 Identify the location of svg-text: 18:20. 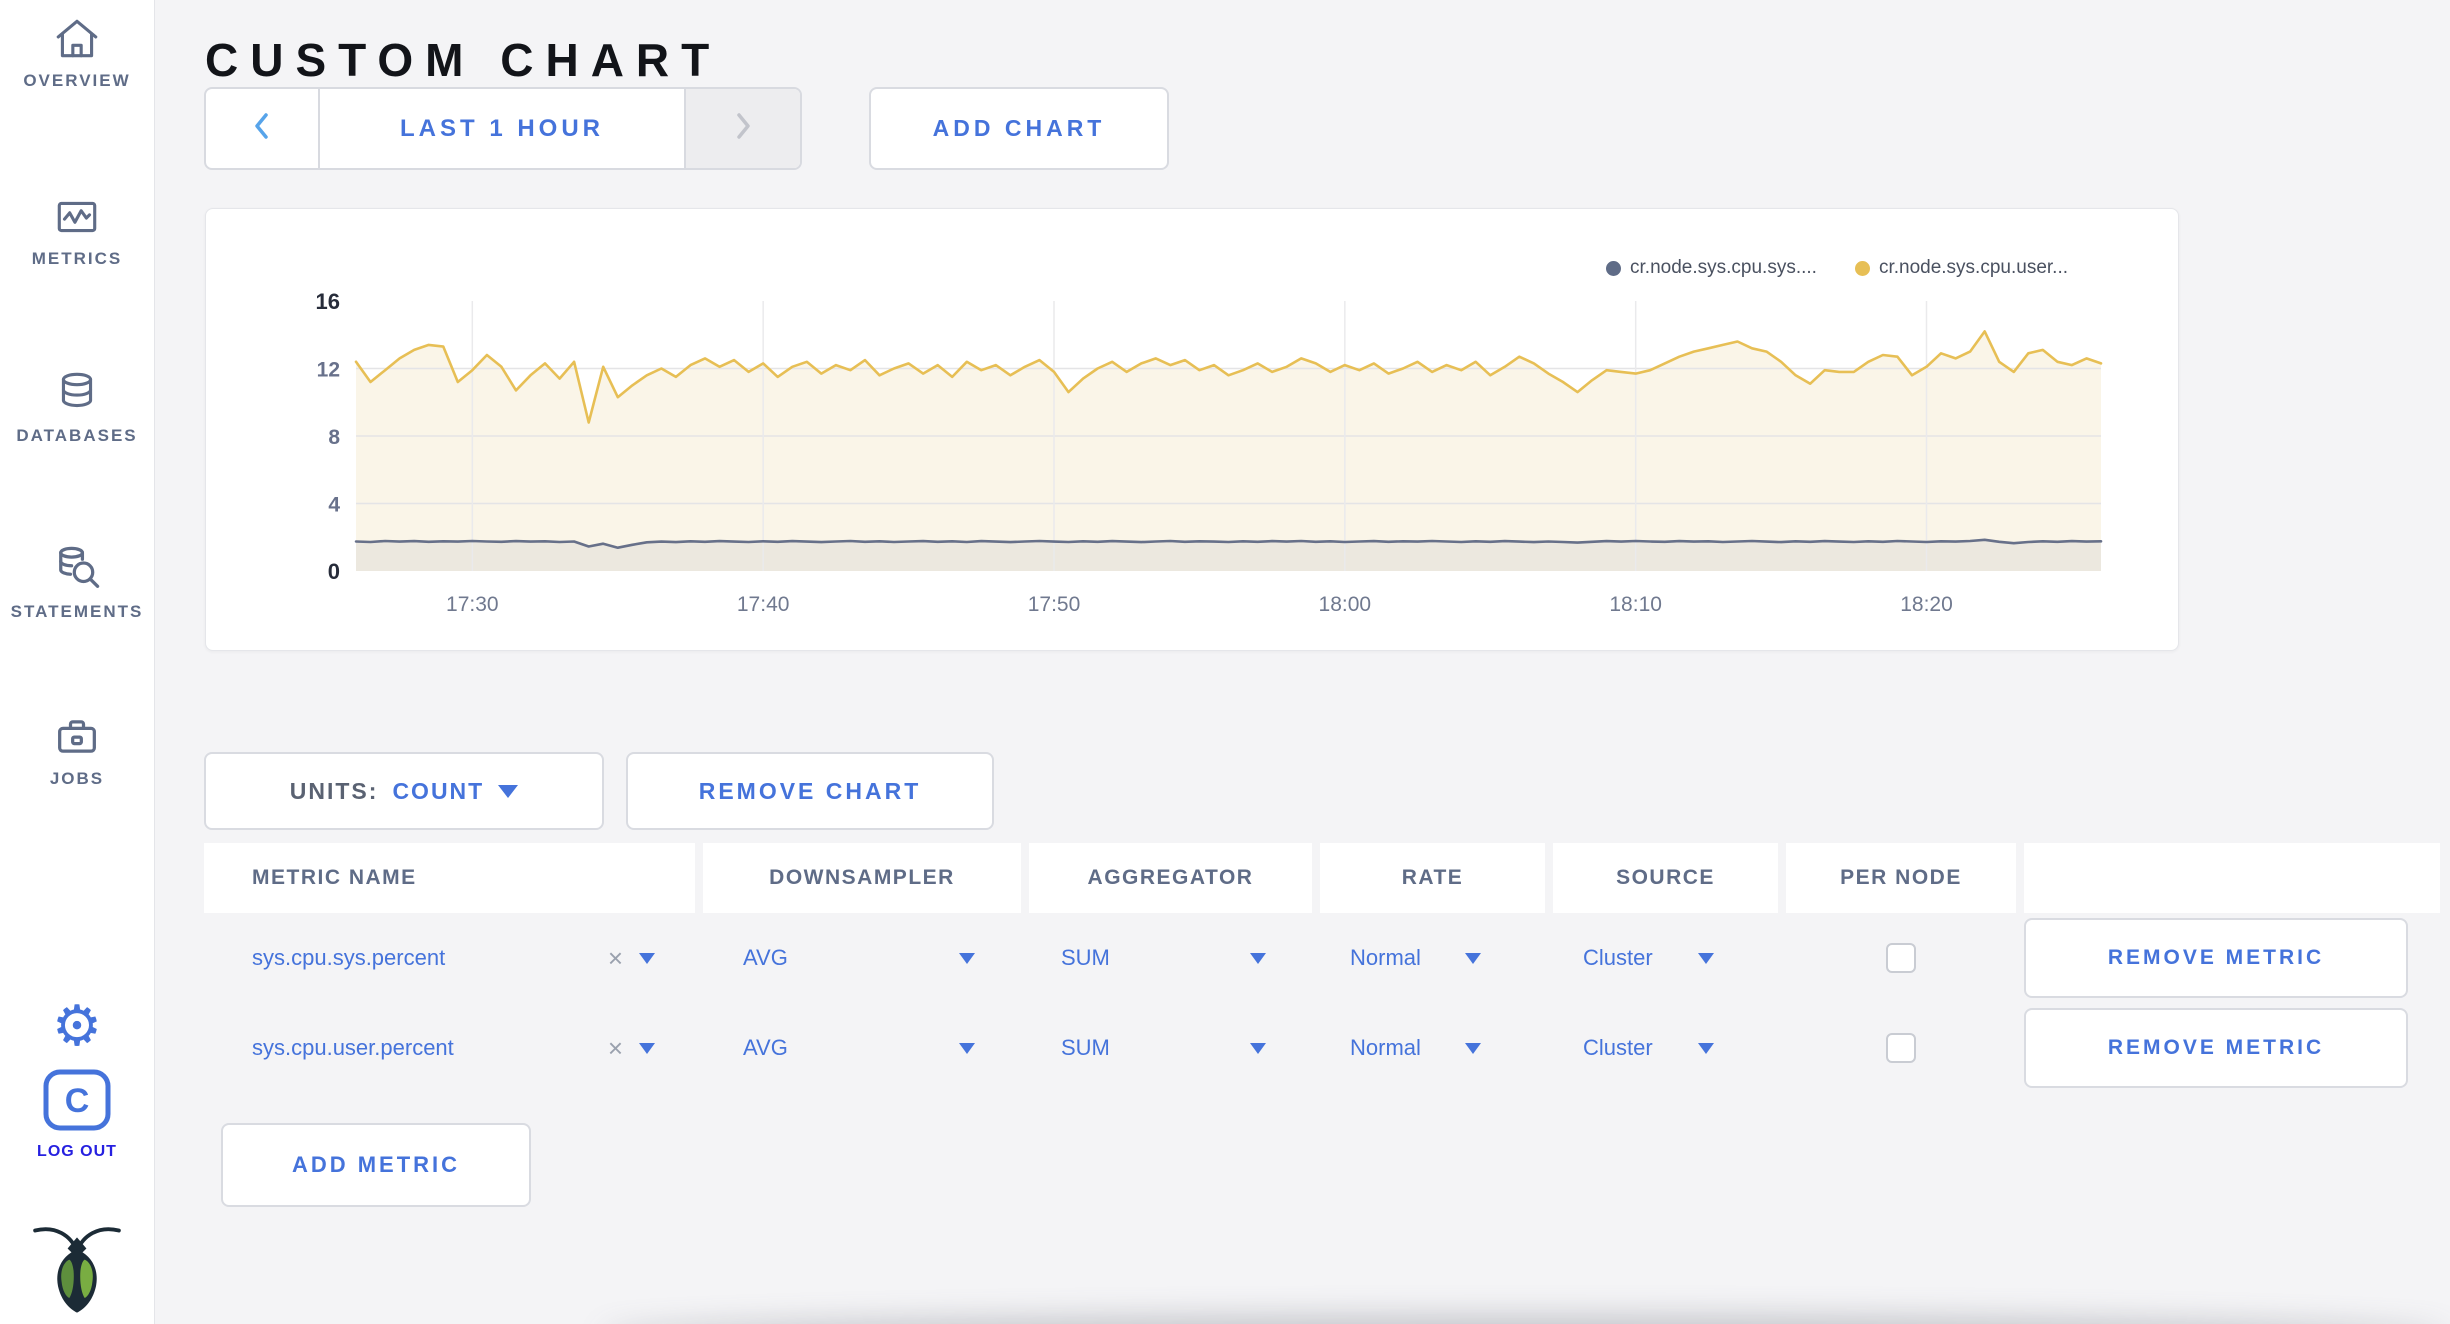
(1926, 604).